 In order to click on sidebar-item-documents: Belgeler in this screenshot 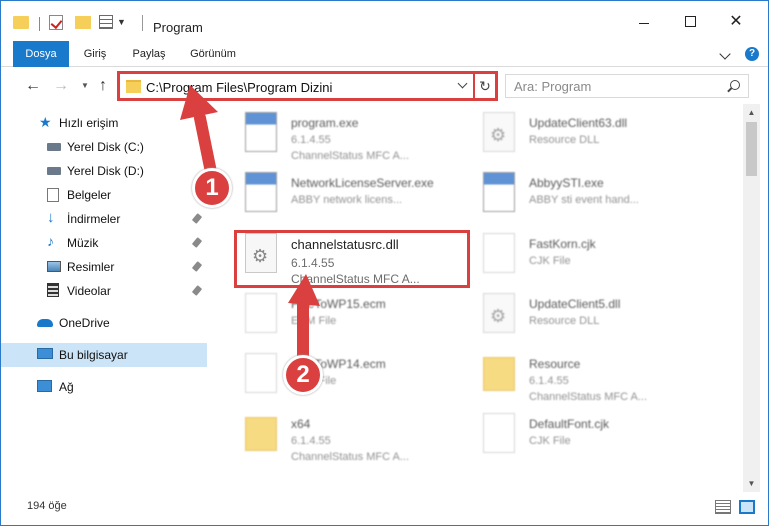, I will do `click(104, 195)`.